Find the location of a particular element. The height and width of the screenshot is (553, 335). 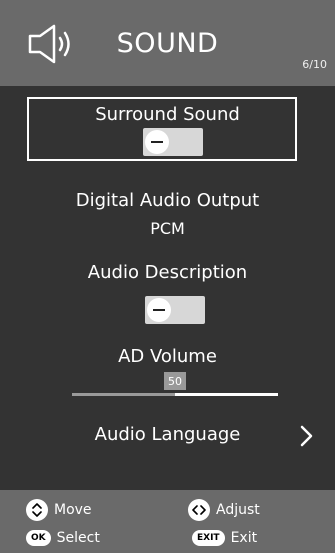

page-indicator: 6/10 is located at coordinates (314, 64).